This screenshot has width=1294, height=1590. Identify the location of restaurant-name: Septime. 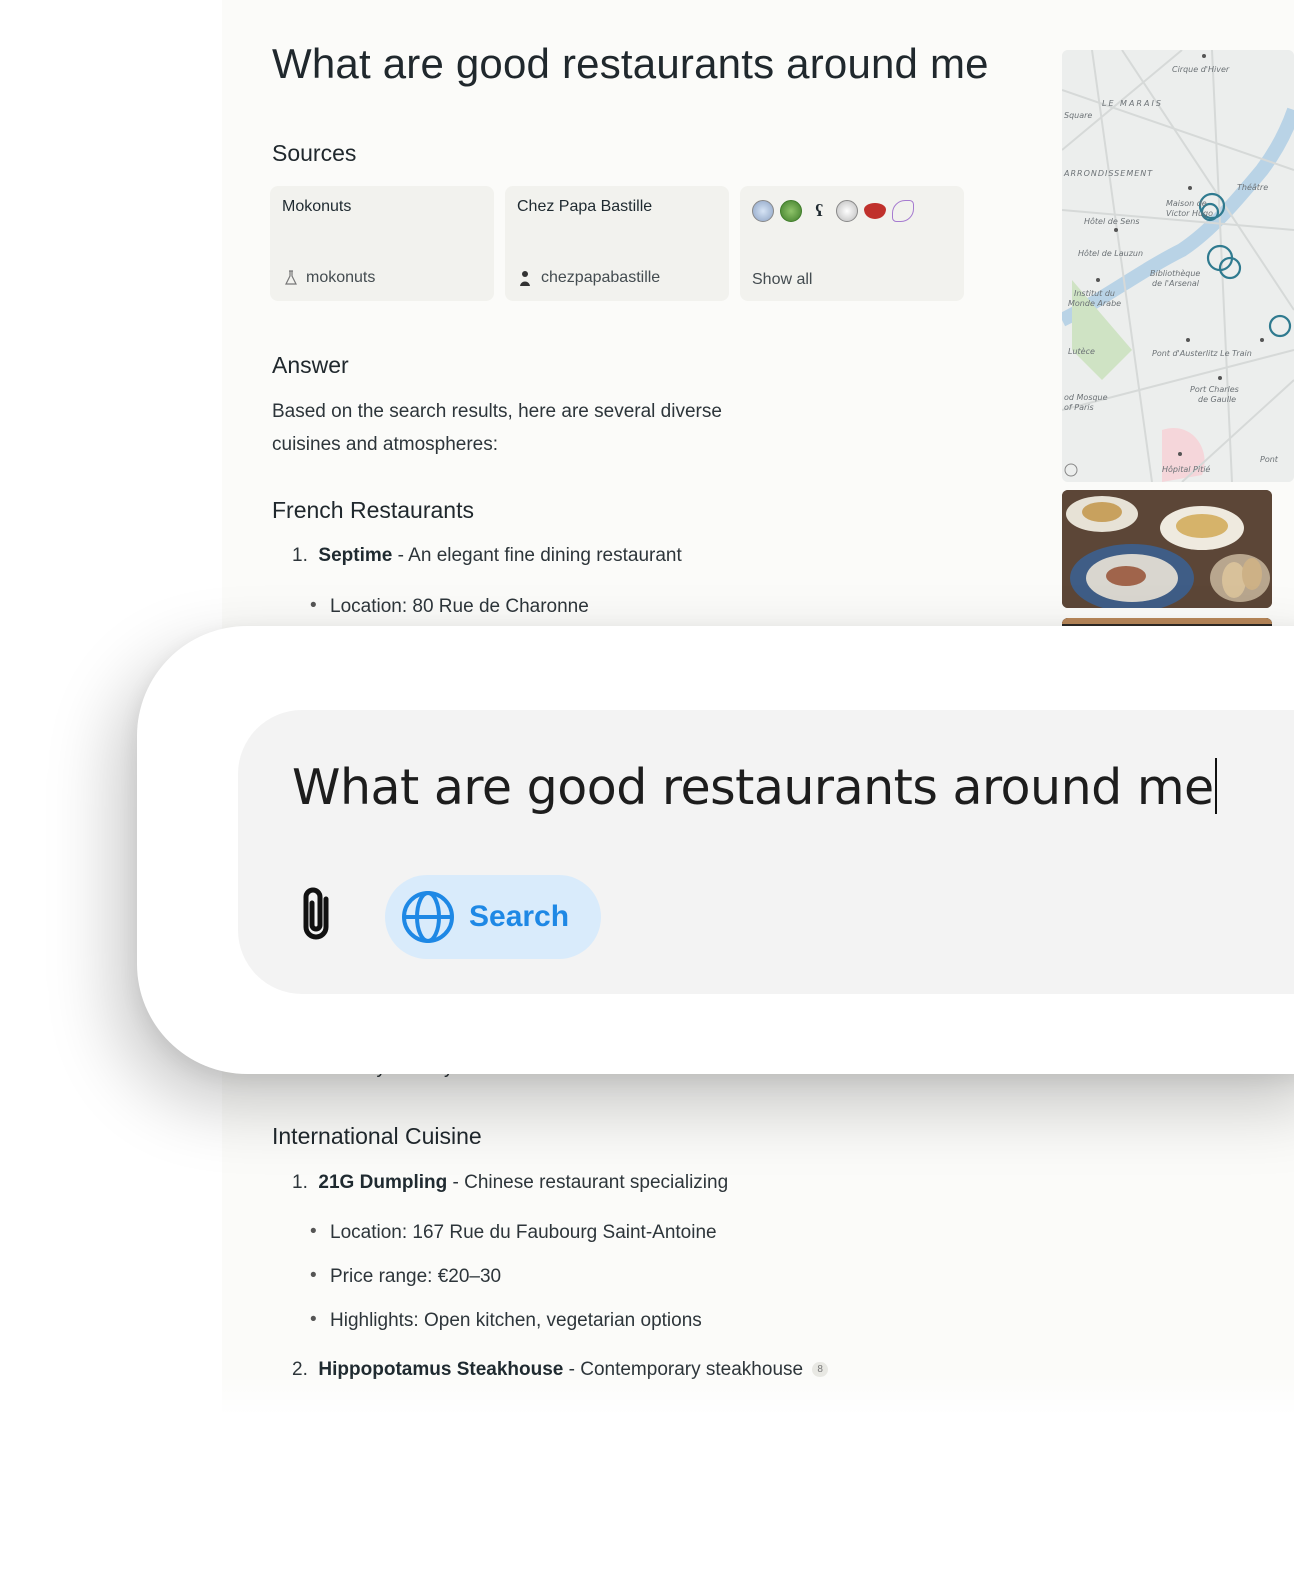
(355, 555).